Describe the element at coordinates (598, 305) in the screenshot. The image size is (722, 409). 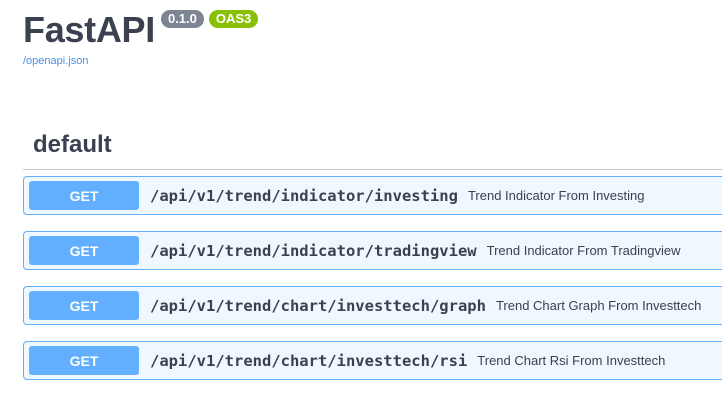
I see `operation-summary: Trend Chart Graph From Investtech` at that location.